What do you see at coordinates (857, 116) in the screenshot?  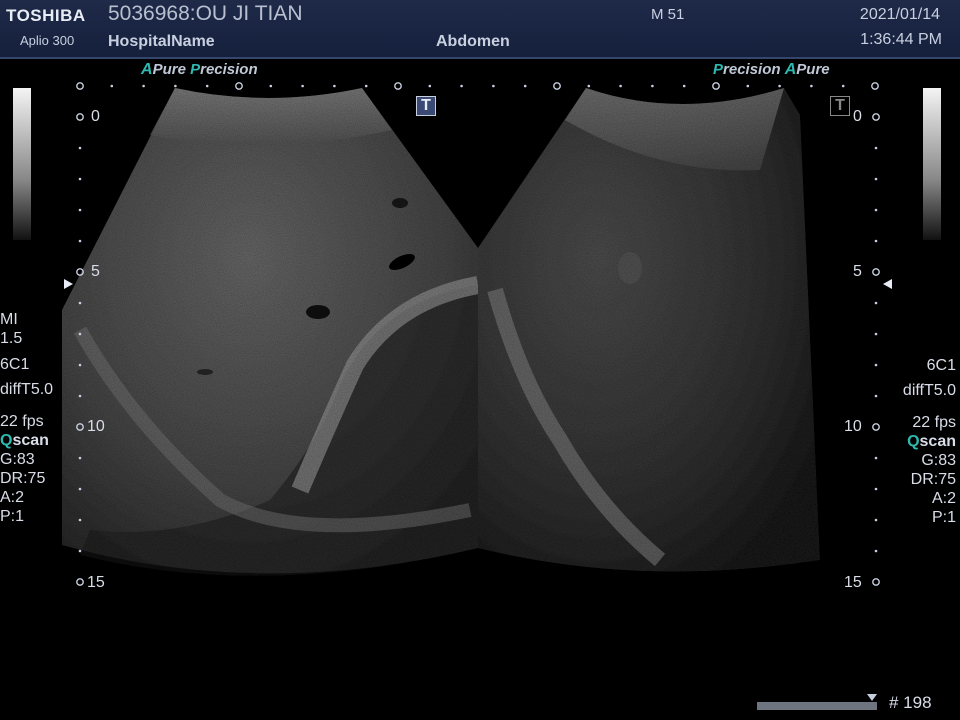 I see `depth-0-right: 0` at bounding box center [857, 116].